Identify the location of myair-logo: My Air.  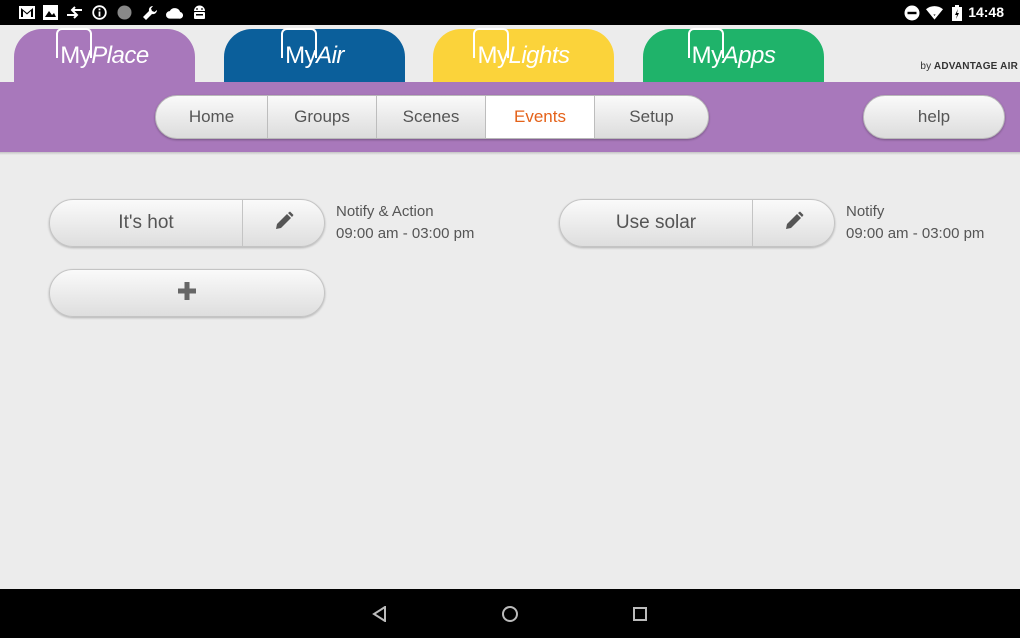
(312, 48).